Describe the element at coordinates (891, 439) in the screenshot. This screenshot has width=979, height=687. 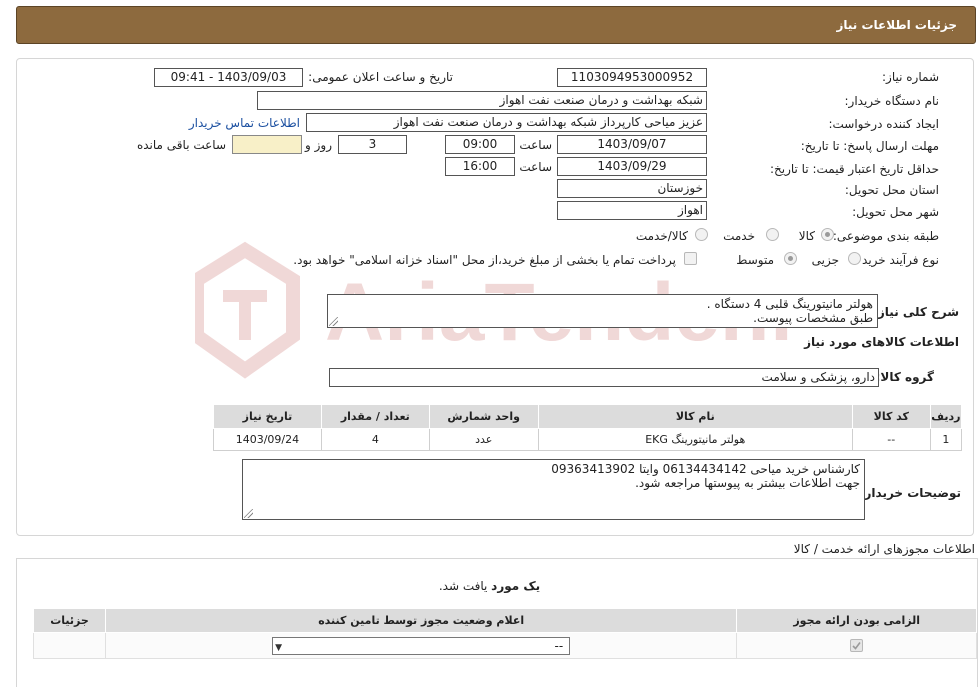
I see `cell-code: --` at that location.